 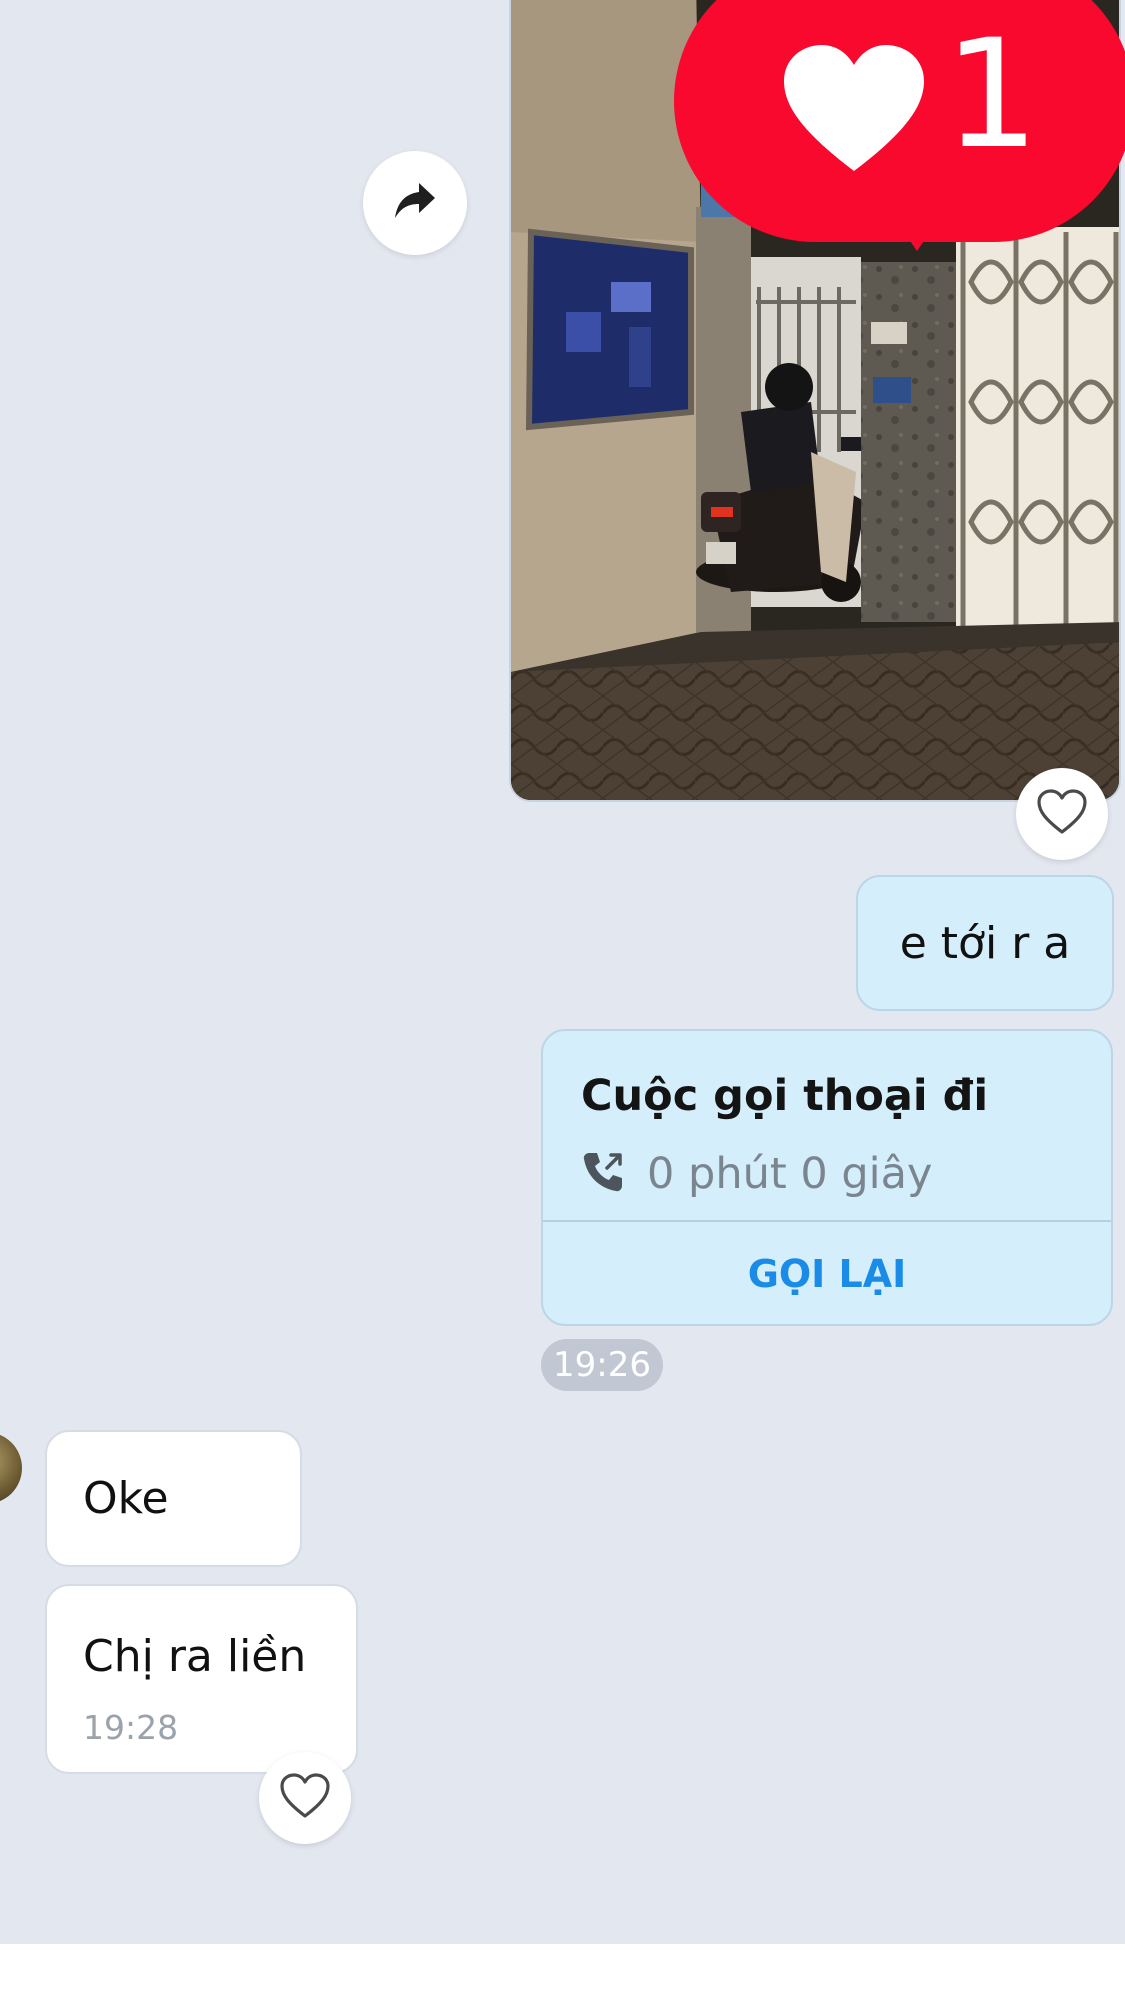 What do you see at coordinates (173, 1498) in the screenshot?
I see `incoming-message: Oke` at bounding box center [173, 1498].